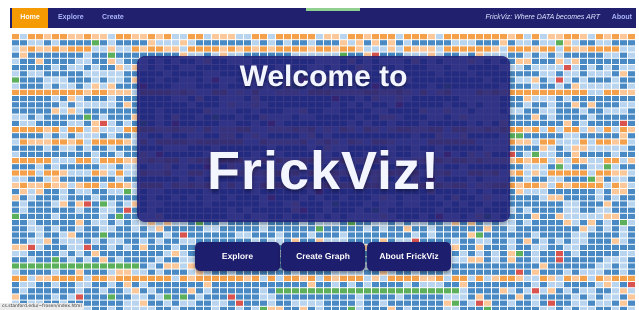 This screenshot has width=639, height=310. What do you see at coordinates (30, 18) in the screenshot?
I see `nav-home-tab: Home` at bounding box center [30, 18].